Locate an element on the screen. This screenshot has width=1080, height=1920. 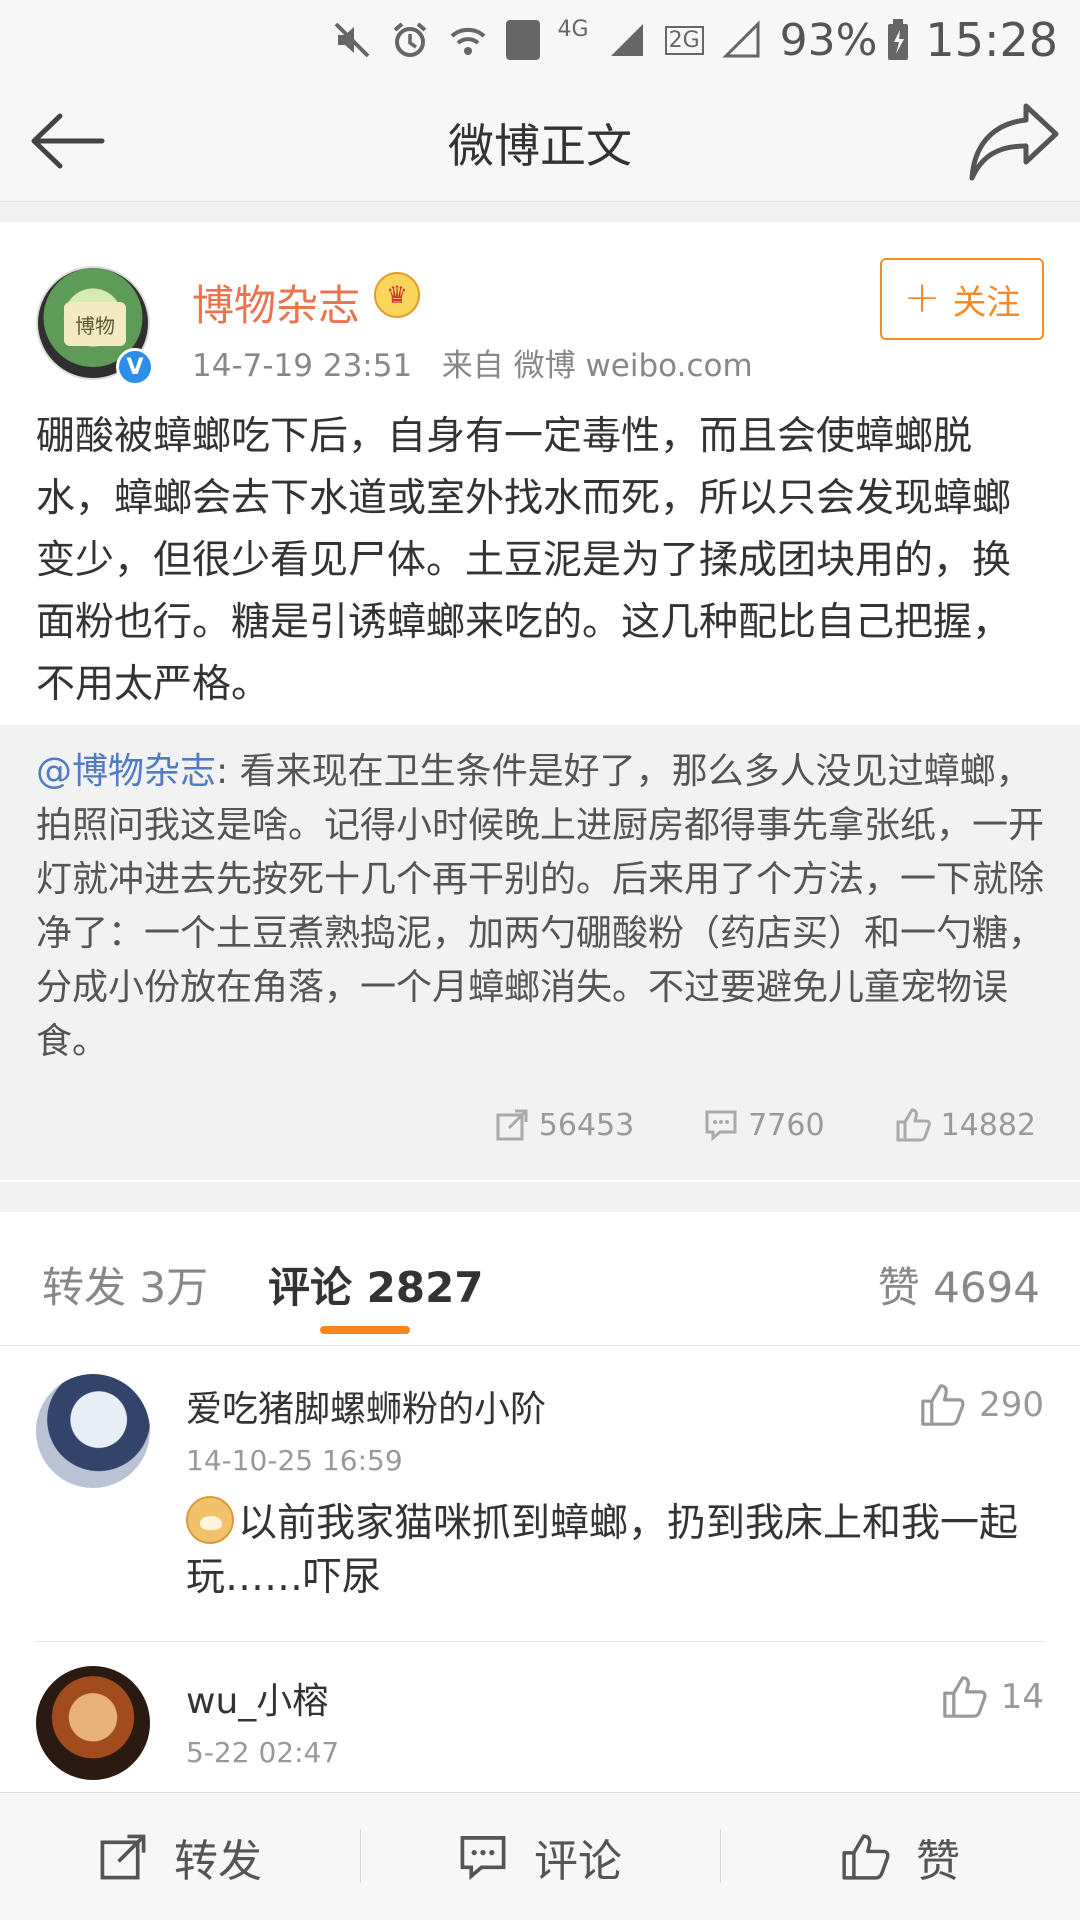
doge-emoji-icon is located at coordinates (210, 1520).